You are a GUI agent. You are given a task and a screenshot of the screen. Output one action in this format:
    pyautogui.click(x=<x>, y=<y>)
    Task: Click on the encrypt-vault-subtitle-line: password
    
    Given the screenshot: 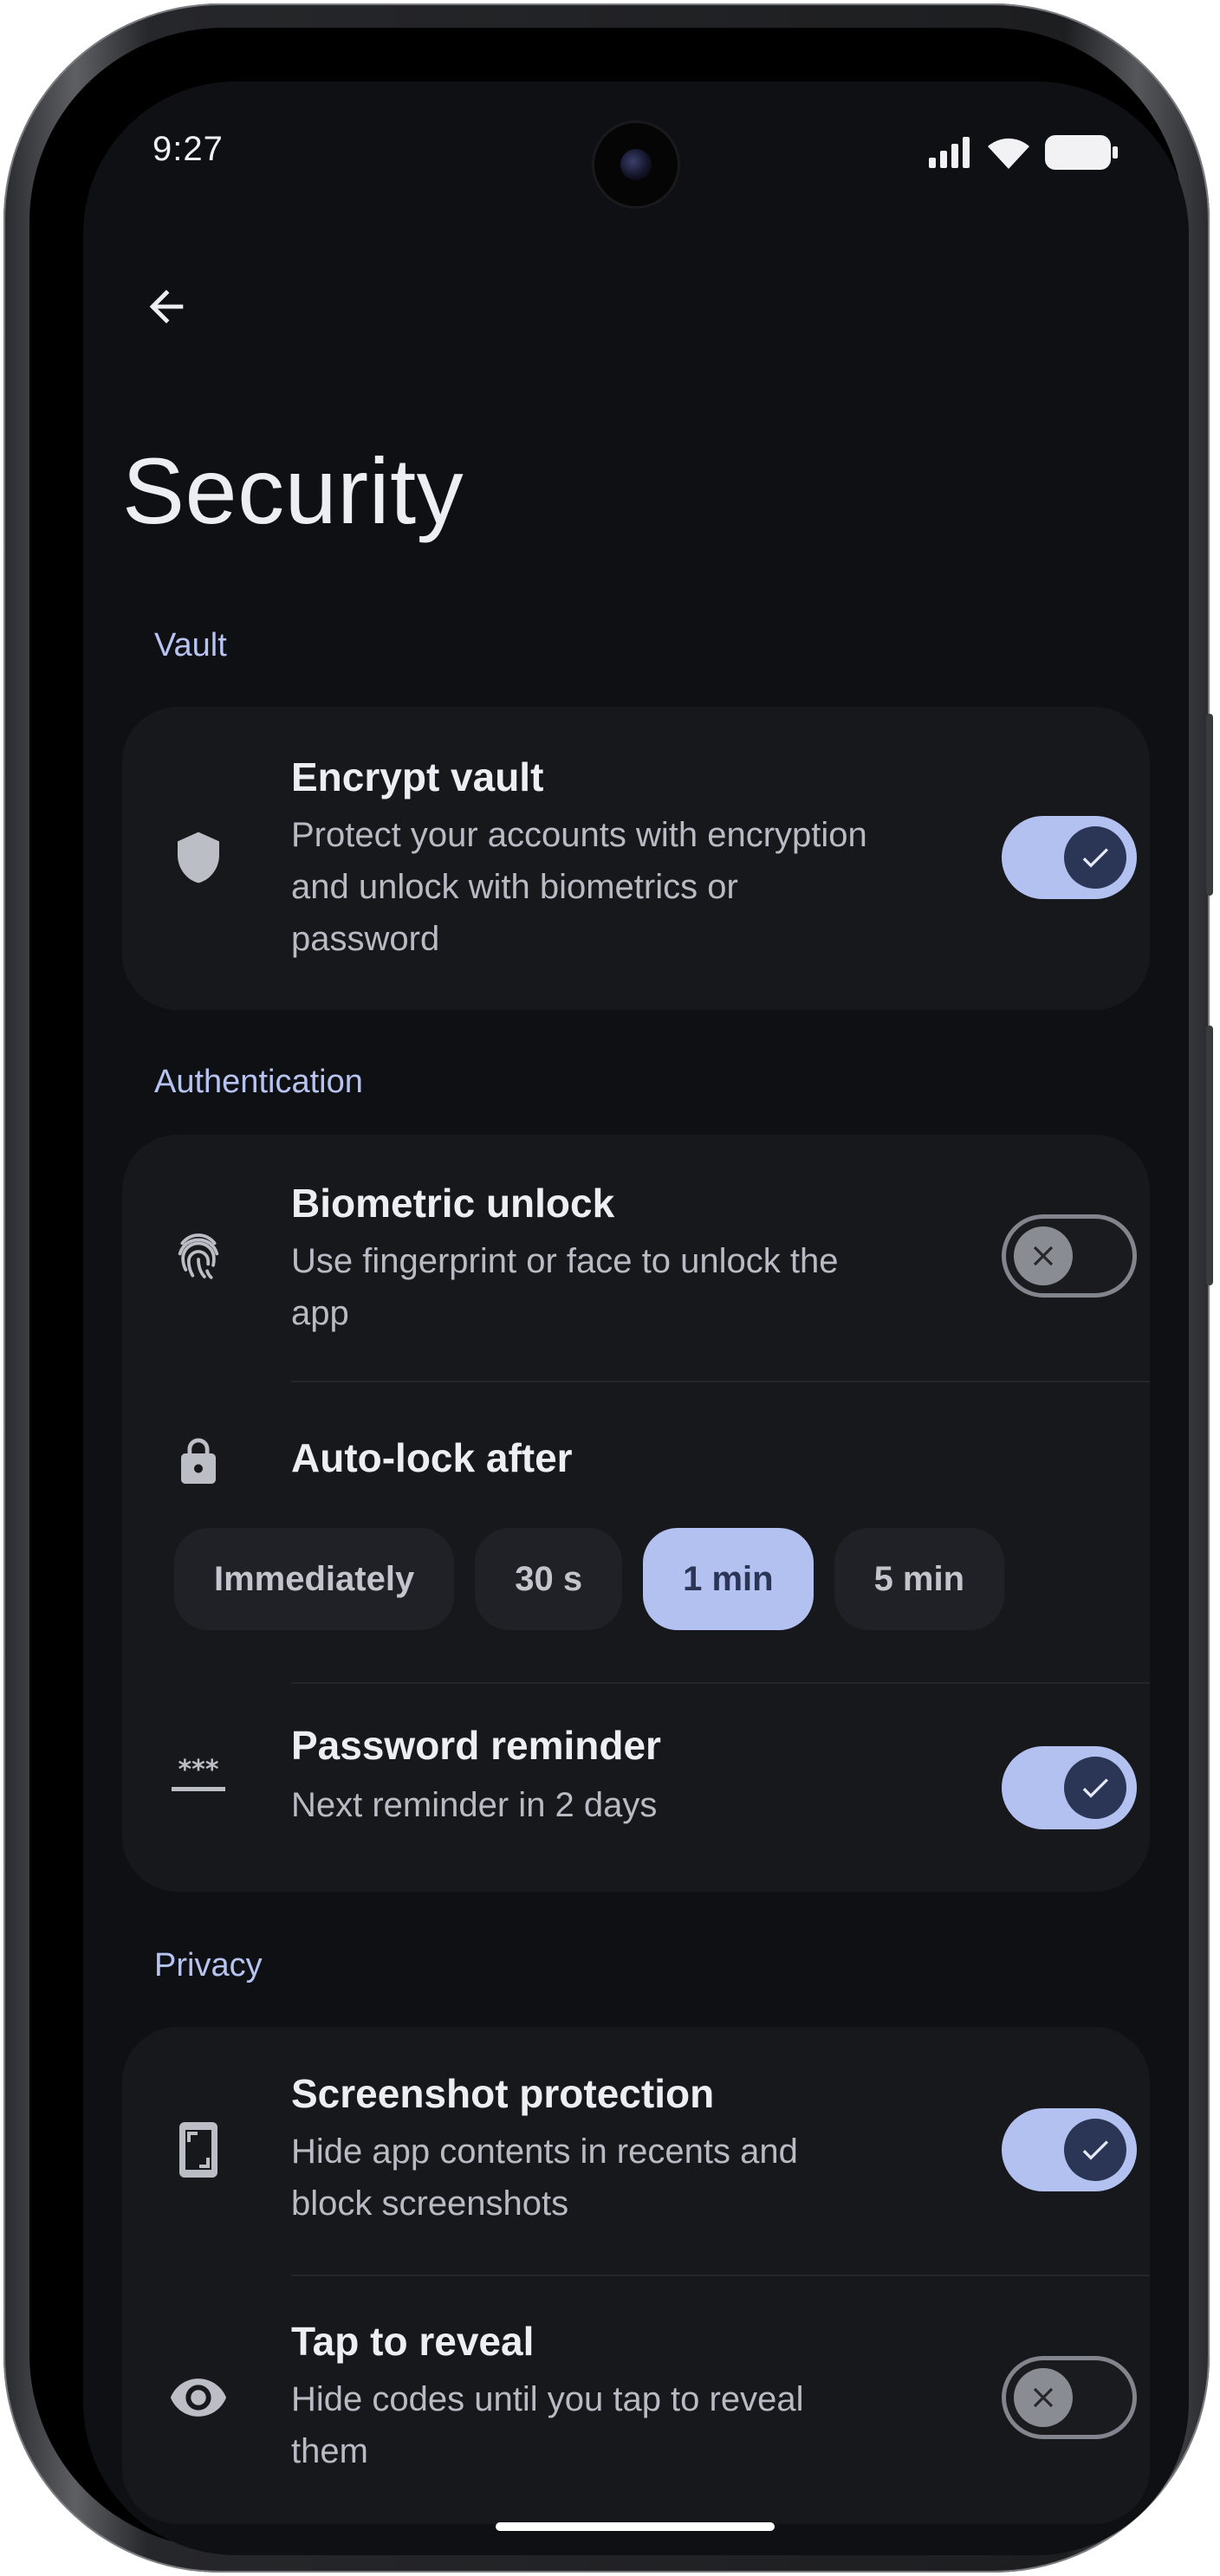 What is the action you would take?
    pyautogui.click(x=365, y=939)
    